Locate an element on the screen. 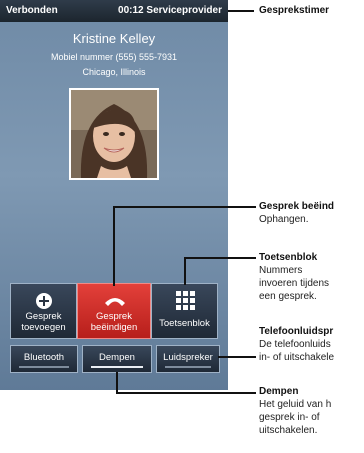  mute-label: Dempen is located at coordinates (117, 357).